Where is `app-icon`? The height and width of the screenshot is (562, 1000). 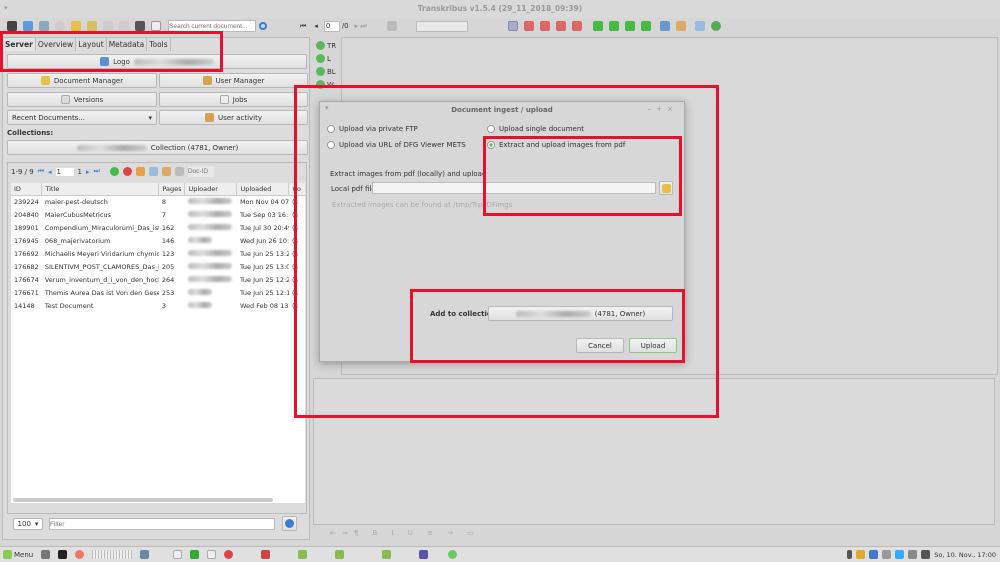
app-icon is located at coordinates (145, 554).